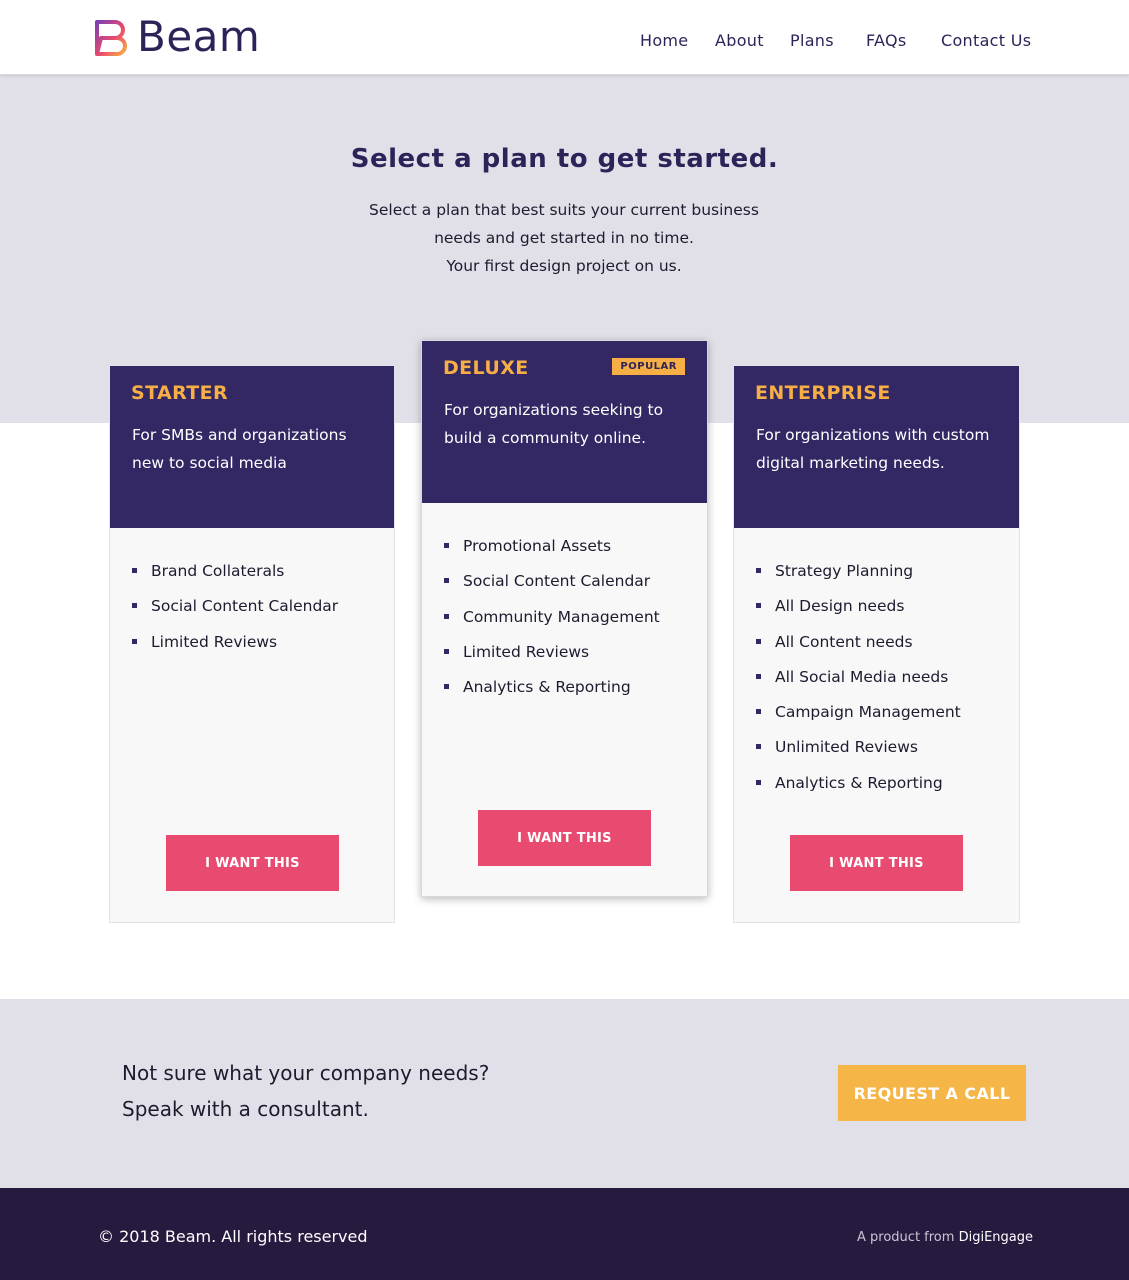 The image size is (1129, 1280). I want to click on consultant-line: Not sure what your company needs?, so click(306, 1073).